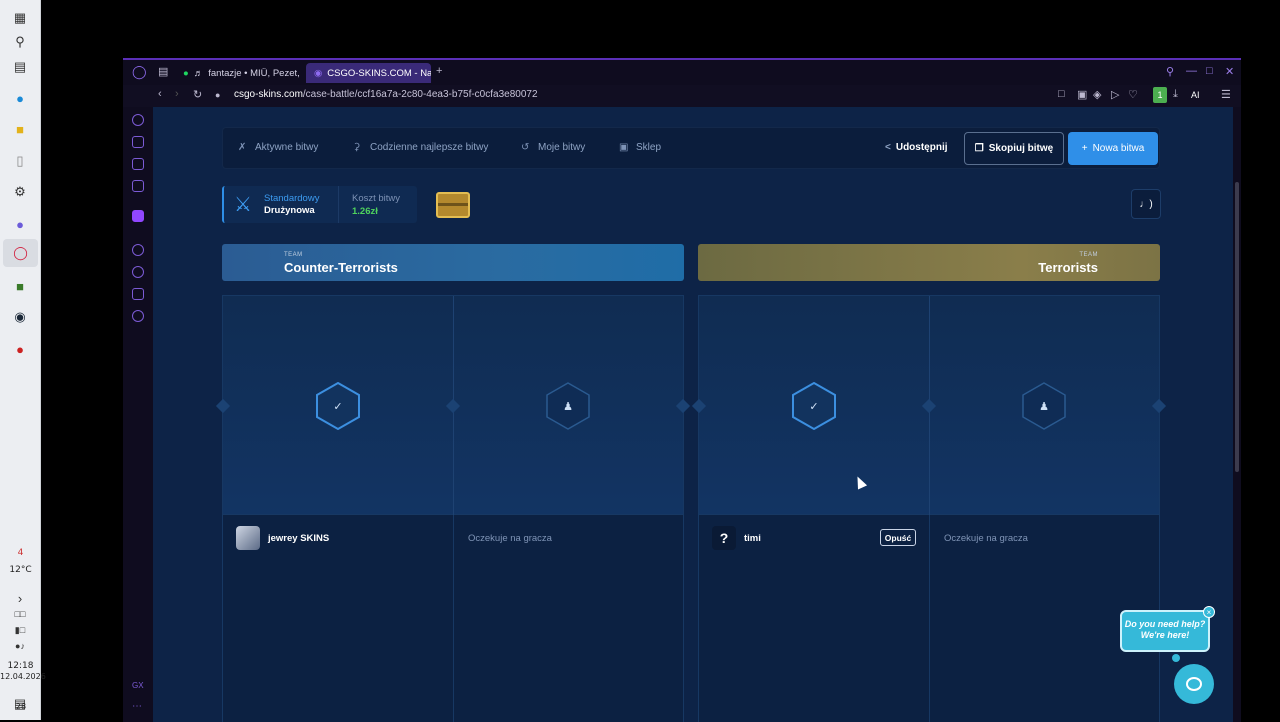  What do you see at coordinates (1237, 327) in the screenshot?
I see `scrollbar-thumb` at bounding box center [1237, 327].